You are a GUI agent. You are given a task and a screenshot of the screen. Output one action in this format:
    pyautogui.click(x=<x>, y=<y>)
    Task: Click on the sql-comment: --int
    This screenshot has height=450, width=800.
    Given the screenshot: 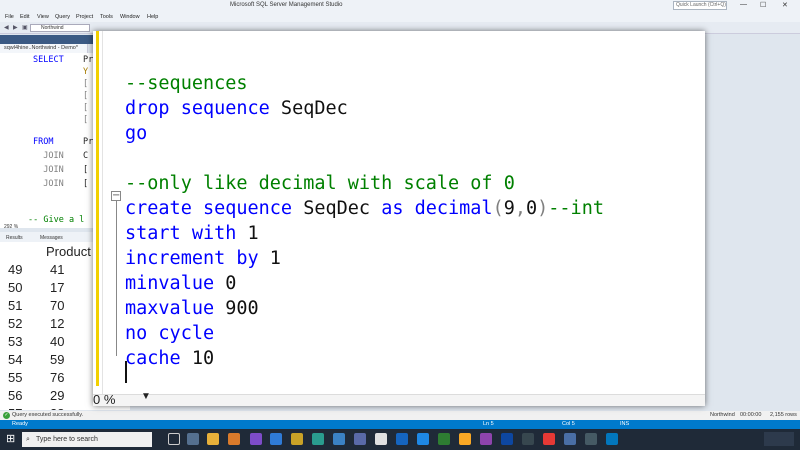 What is the action you would take?
    pyautogui.click(x=576, y=208)
    